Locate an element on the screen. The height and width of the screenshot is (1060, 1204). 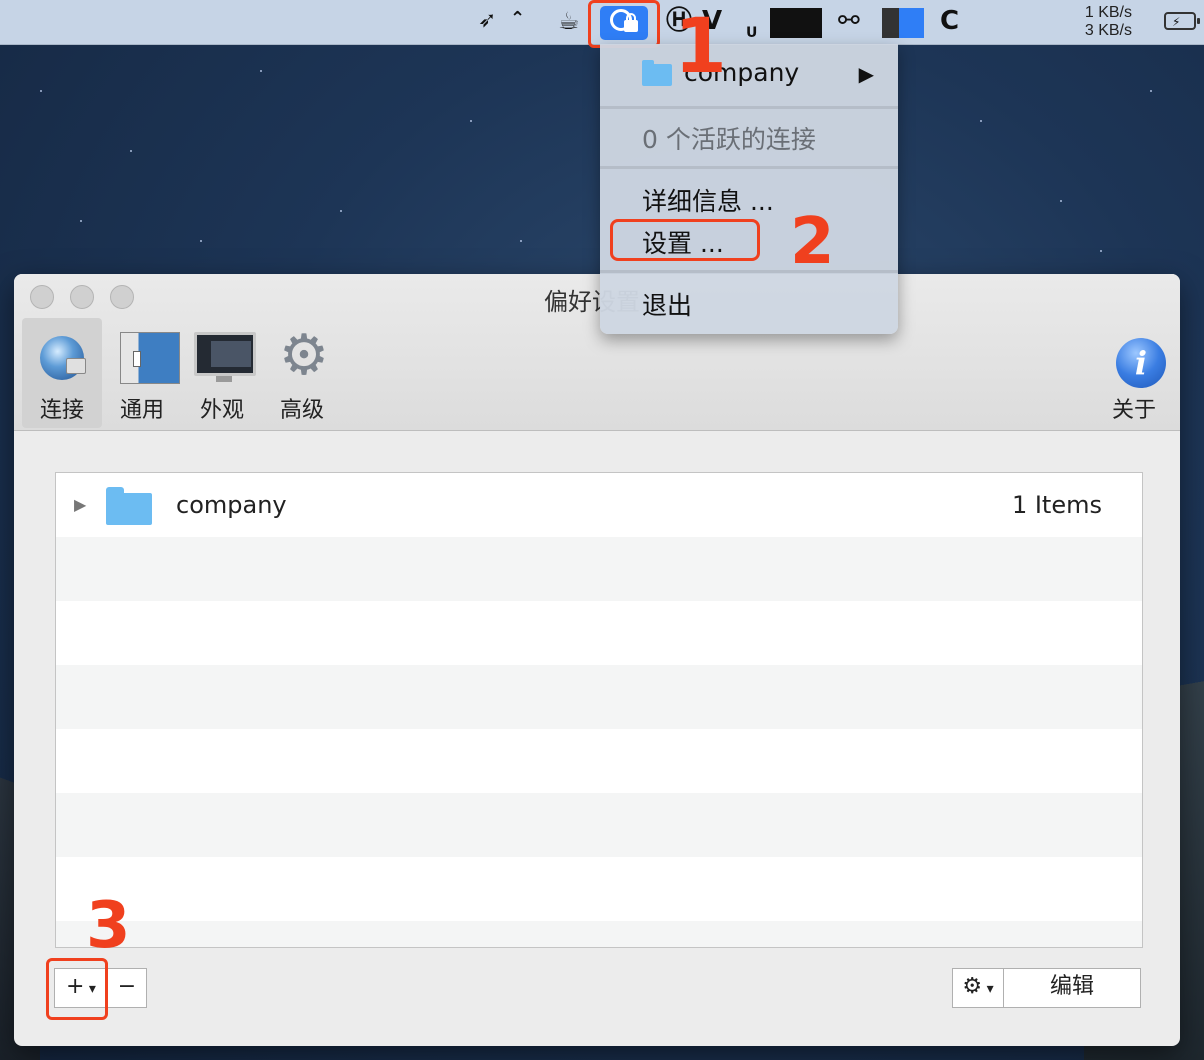
tab-advanced: ⚙ 高级 is located at coordinates (302, 373).